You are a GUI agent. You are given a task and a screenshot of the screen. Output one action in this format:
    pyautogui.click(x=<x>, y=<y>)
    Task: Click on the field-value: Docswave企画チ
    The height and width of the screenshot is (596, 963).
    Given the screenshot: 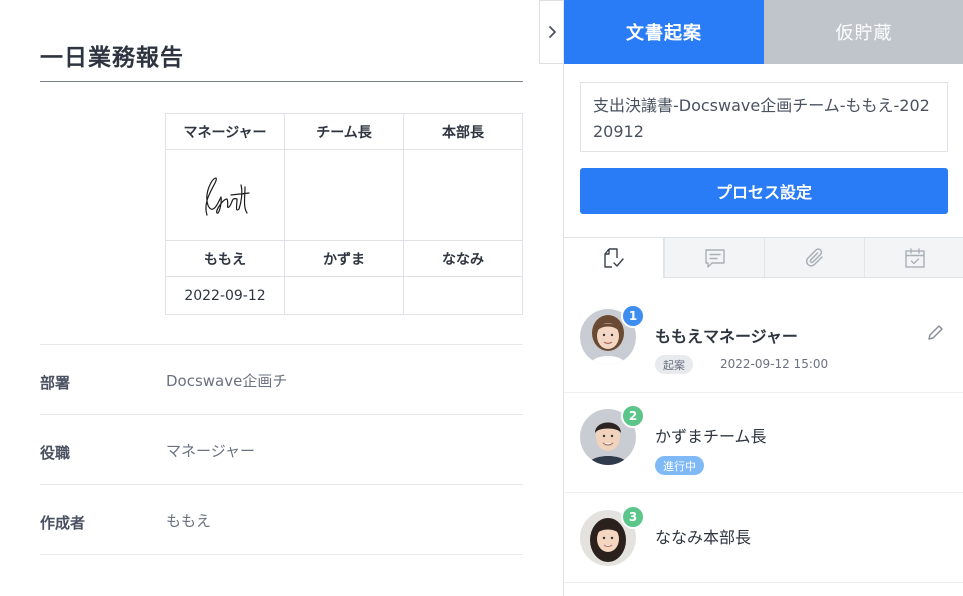 What is the action you would take?
    pyautogui.click(x=227, y=381)
    